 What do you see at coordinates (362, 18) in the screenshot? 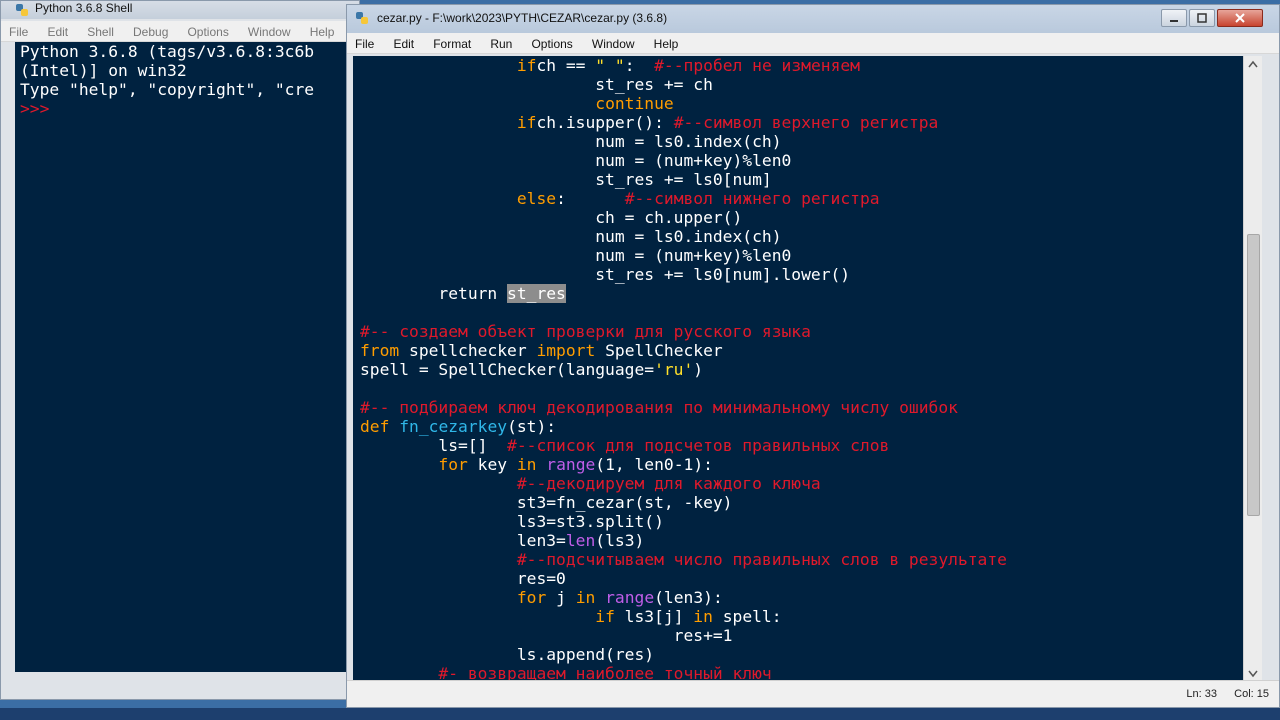
I see `python-file-icon` at bounding box center [362, 18].